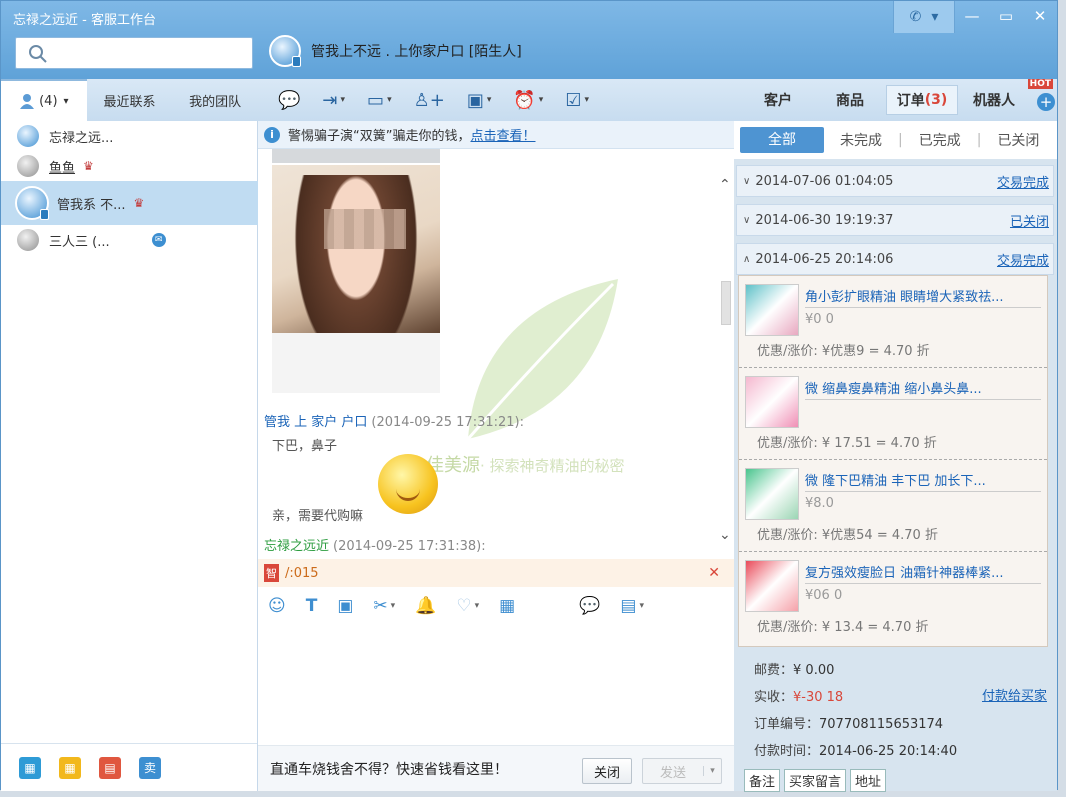 The width and height of the screenshot is (1066, 797). Describe the element at coordinates (379, 100) in the screenshot. I see `video-button: ▭ ▾` at that location.